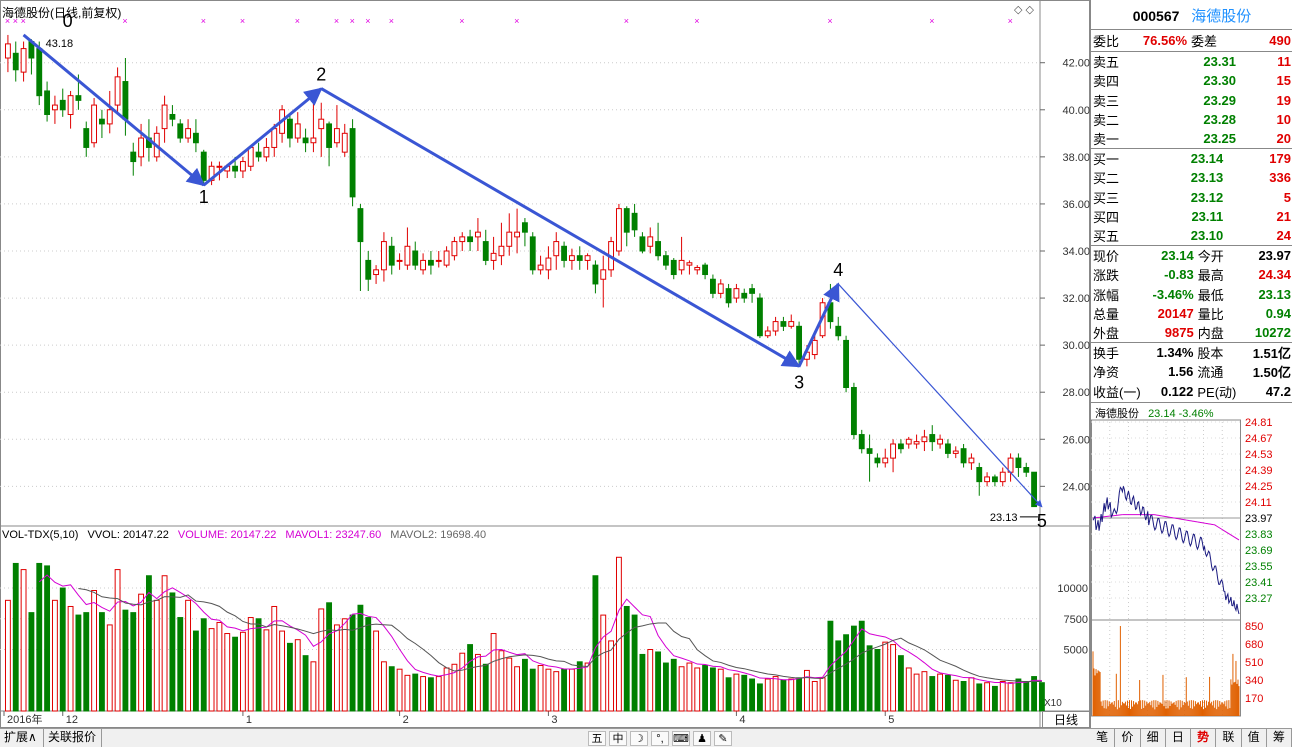 This screenshot has width=1292, height=747. Describe the element at coordinates (1204, 738) in the screenshot. I see `right-tab: 势` at that location.